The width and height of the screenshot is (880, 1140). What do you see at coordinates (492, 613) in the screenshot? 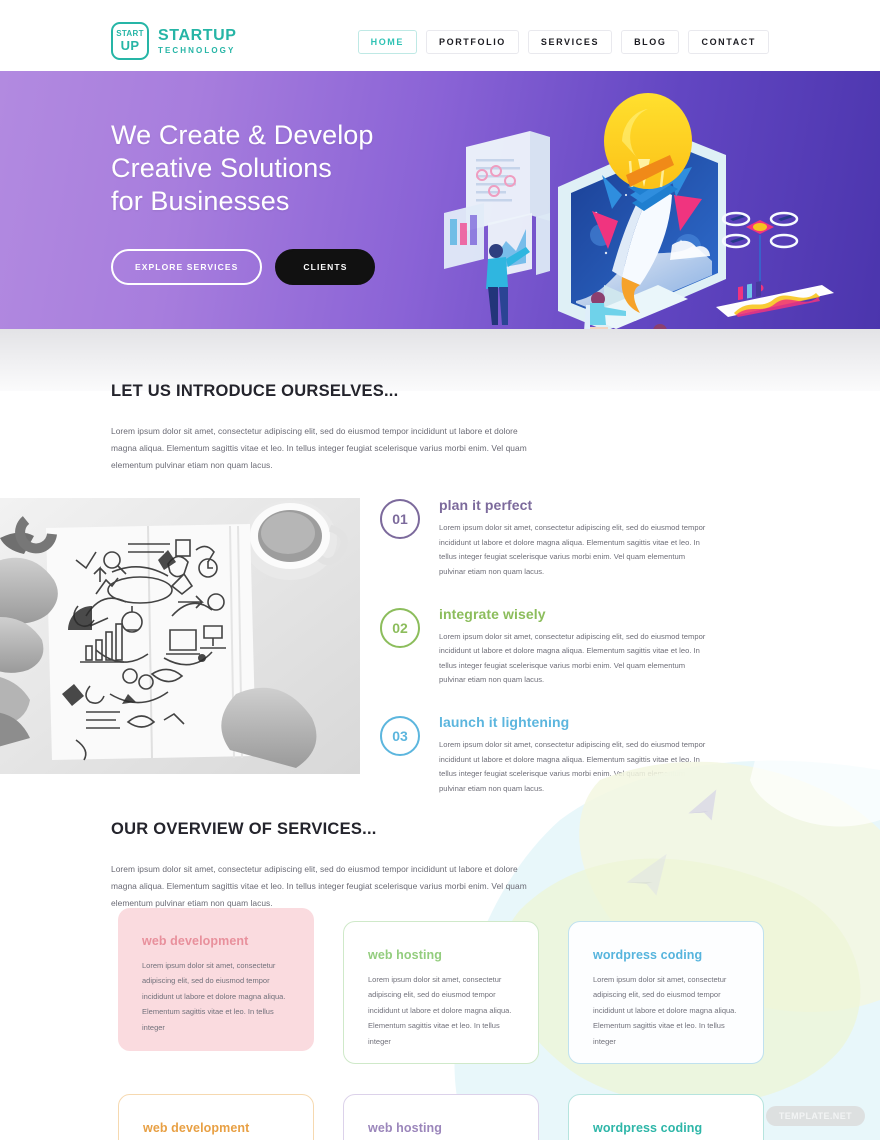
I see `step-title: integrate wisely` at bounding box center [492, 613].